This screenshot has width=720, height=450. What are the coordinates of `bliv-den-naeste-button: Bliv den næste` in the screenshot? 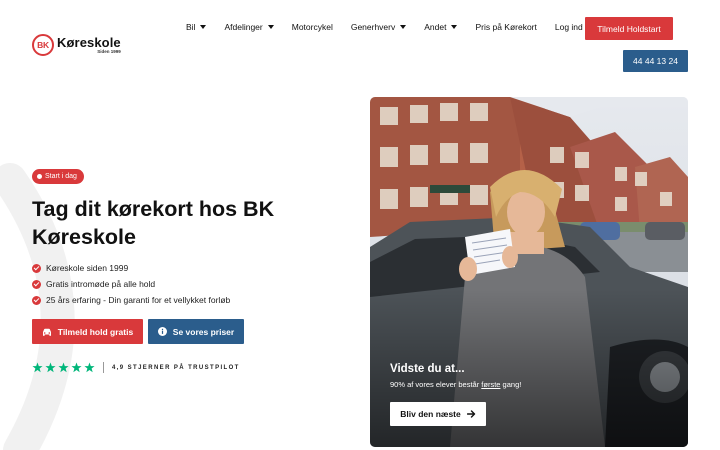 It's located at (438, 414).